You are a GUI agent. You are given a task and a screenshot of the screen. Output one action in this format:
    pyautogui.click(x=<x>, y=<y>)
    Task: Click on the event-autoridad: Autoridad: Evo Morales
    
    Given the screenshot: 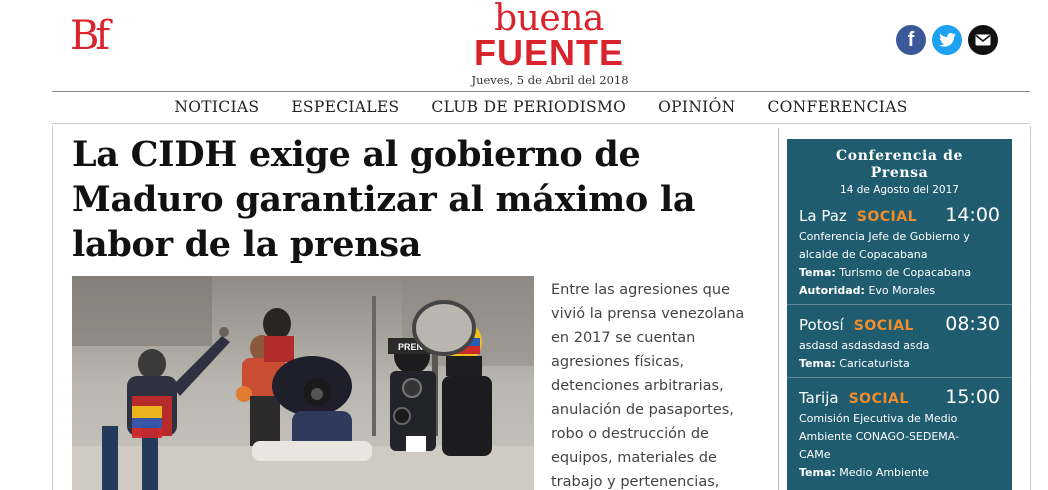 What is the action you would take?
    pyautogui.click(x=899, y=293)
    